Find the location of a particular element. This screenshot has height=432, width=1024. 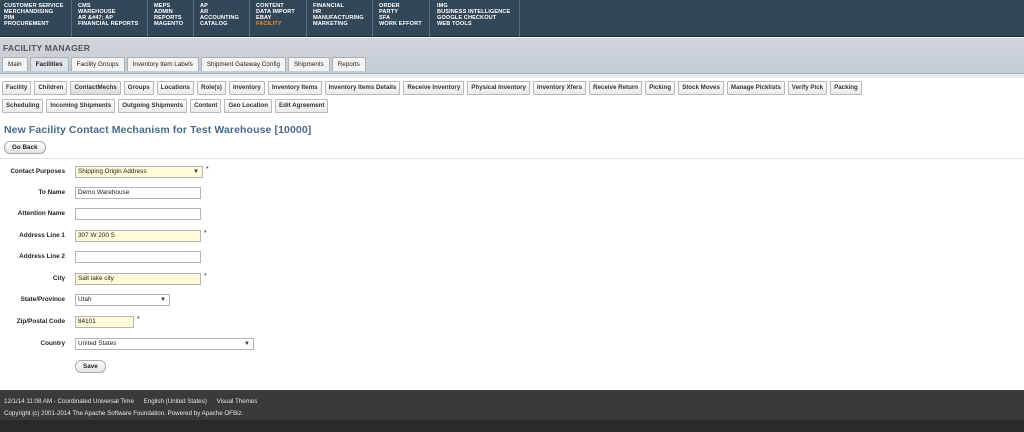

country-value: United States is located at coordinates (97, 343).